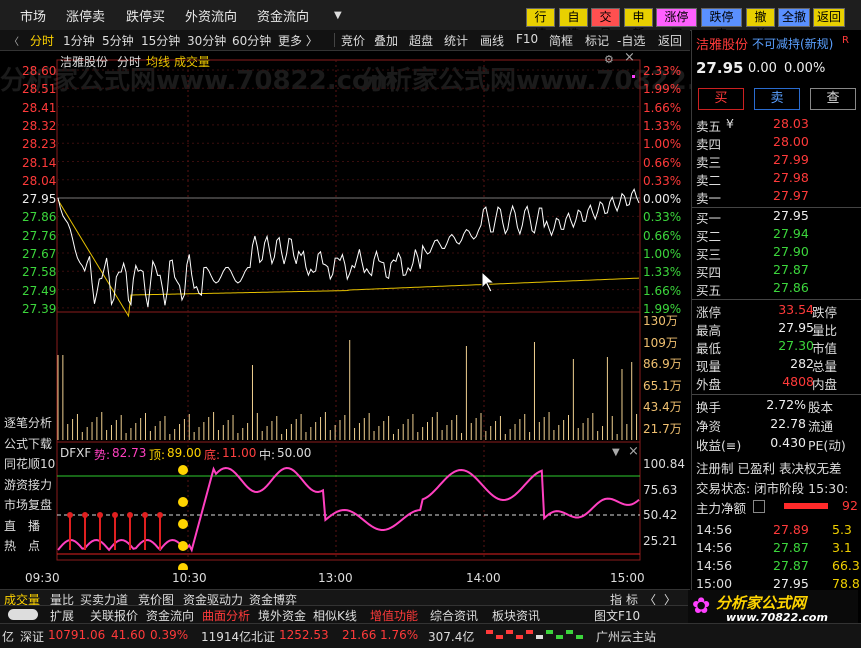 Image resolution: width=861 pixels, height=648 pixels. Describe the element at coordinates (617, 615) in the screenshot. I see `f10-button: 图文F10` at that location.